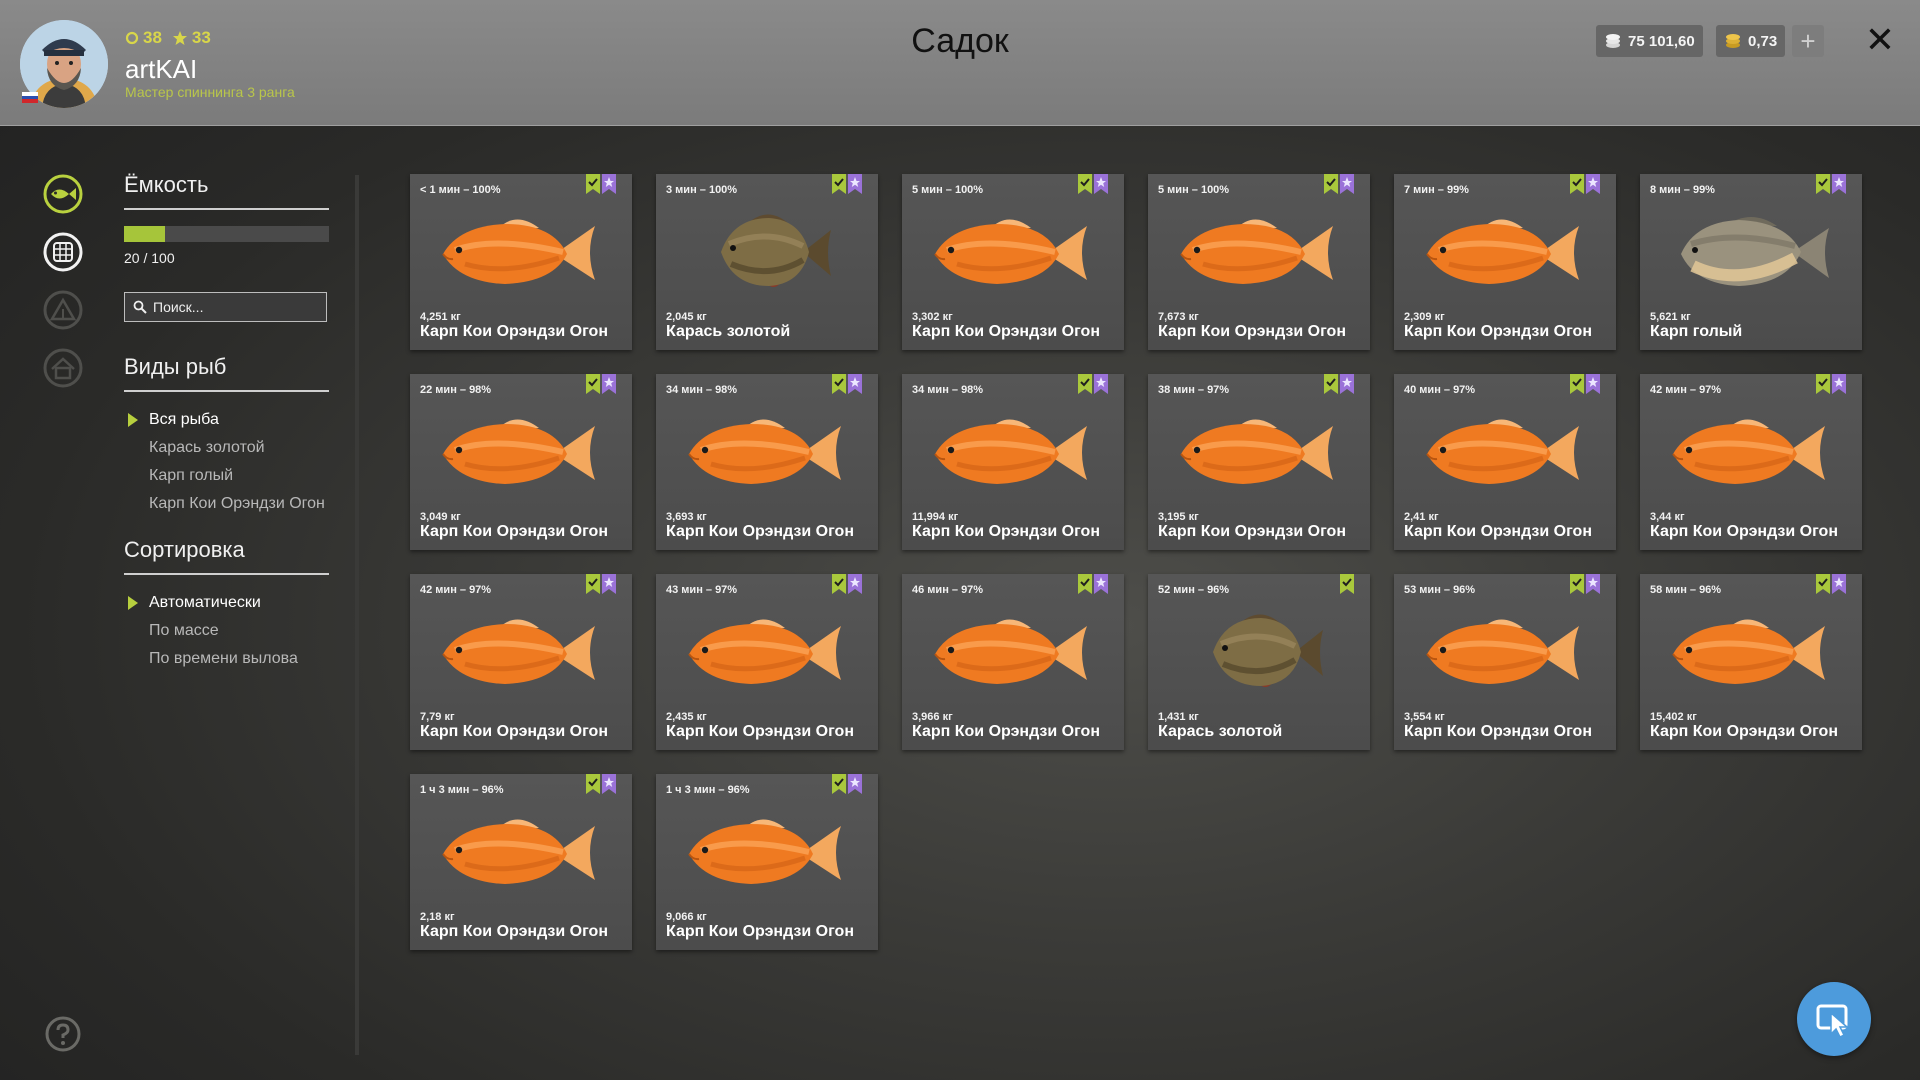 Image resolution: width=1920 pixels, height=1080 pixels. Describe the element at coordinates (1733, 41) in the screenshot. I see `gold-coins-icon` at that location.